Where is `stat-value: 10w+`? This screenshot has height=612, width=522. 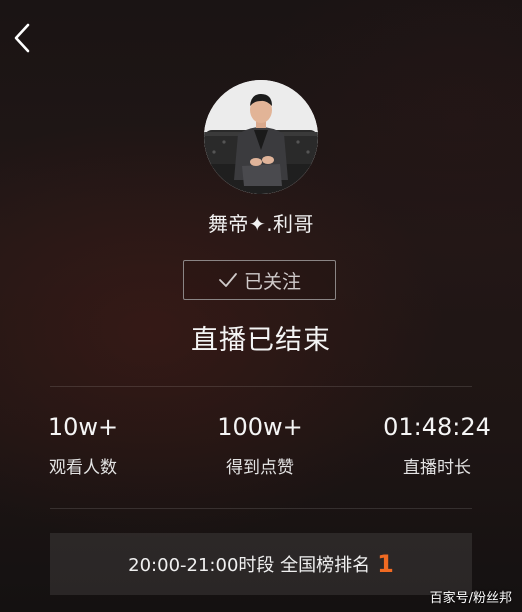
stat-value: 10w+ is located at coordinates (83, 427).